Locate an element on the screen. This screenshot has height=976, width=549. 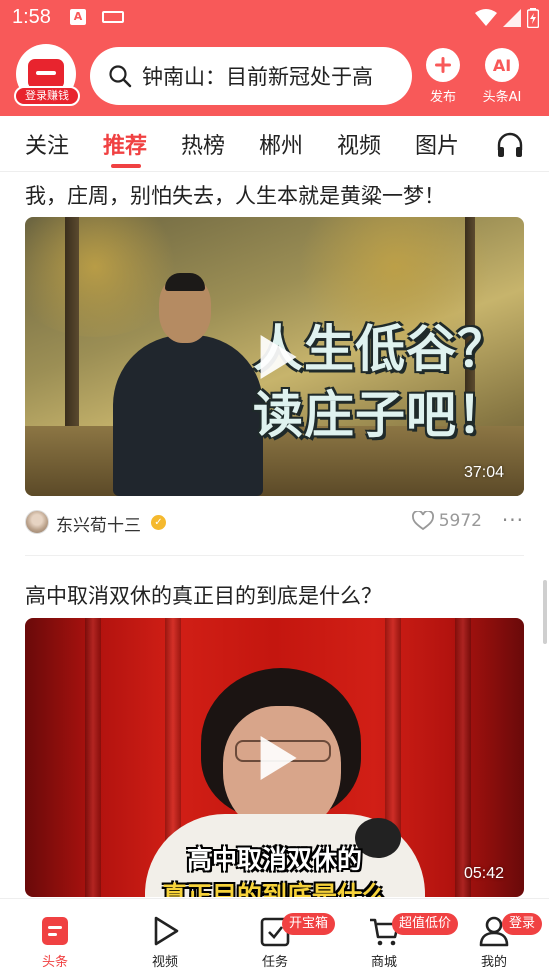
tab-hot: 热榜 is located at coordinates (203, 144).